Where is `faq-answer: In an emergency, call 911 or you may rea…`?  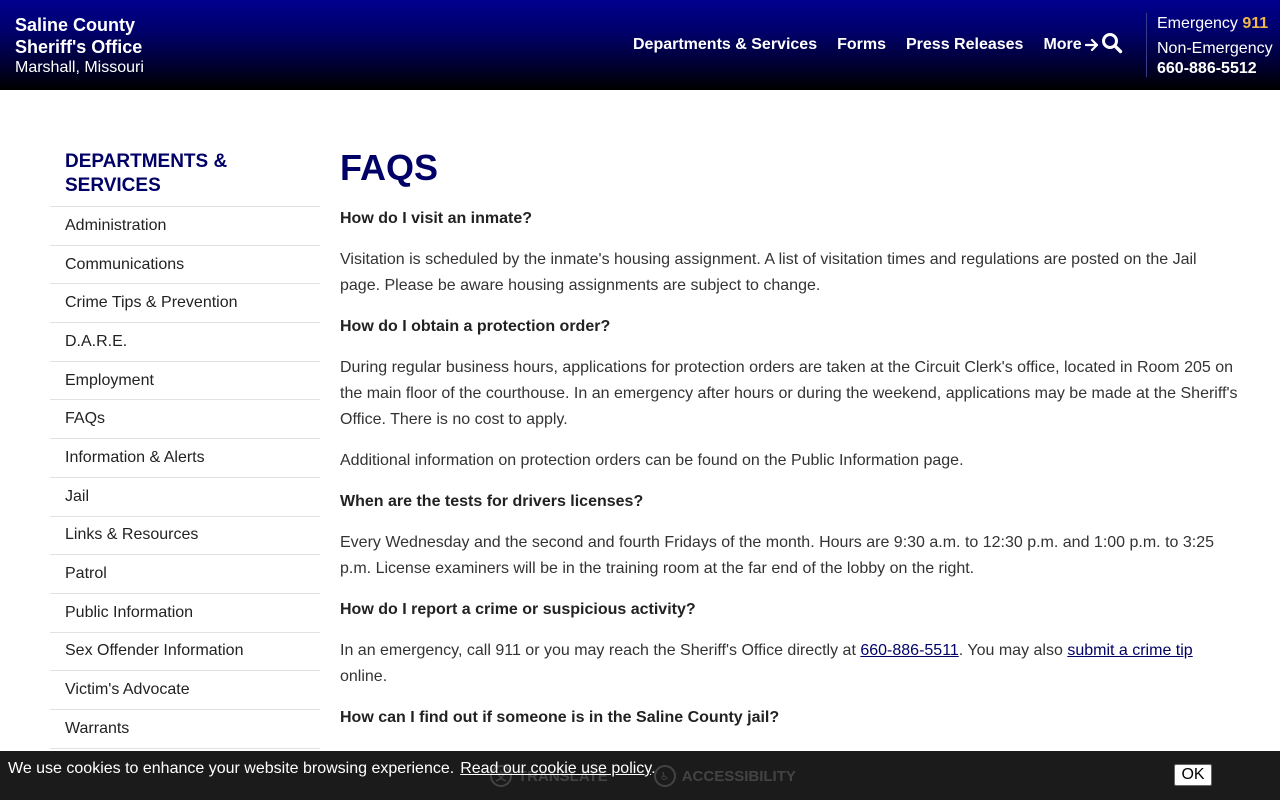 faq-answer: In an emergency, call 911 or you may rea… is located at coordinates (790, 664).